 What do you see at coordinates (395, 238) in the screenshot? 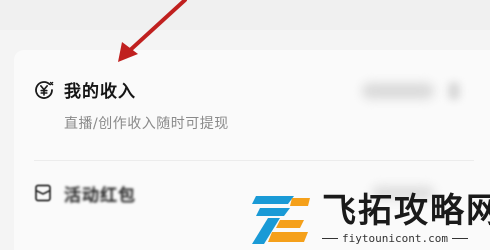
I see `watermark-url: fiytounicont.com` at bounding box center [395, 238].